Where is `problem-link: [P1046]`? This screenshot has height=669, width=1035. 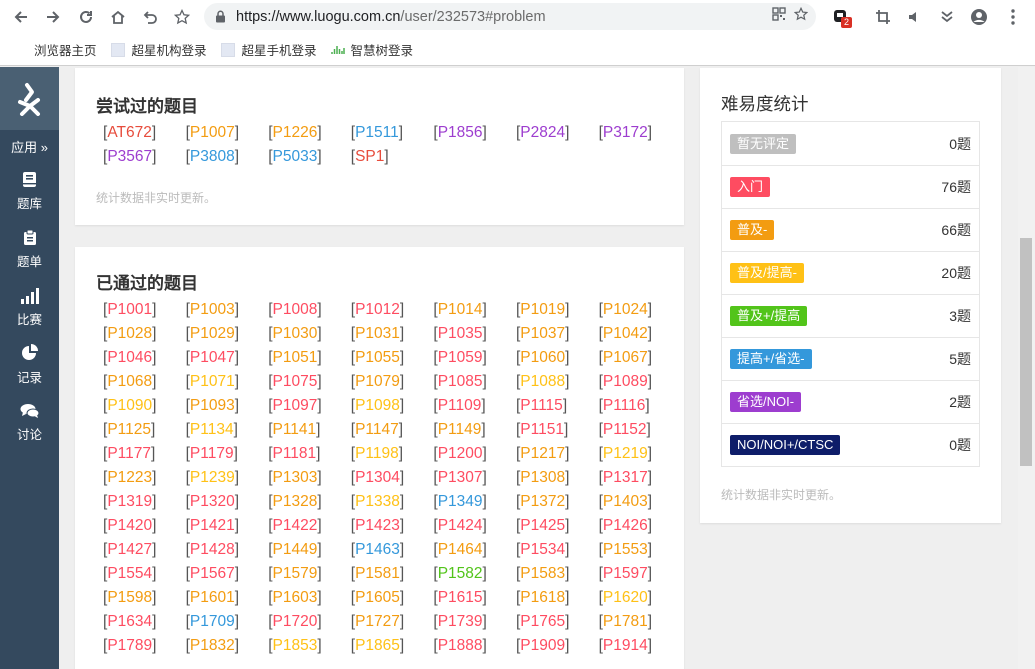
problem-link: [P1046] is located at coordinates (144, 358).